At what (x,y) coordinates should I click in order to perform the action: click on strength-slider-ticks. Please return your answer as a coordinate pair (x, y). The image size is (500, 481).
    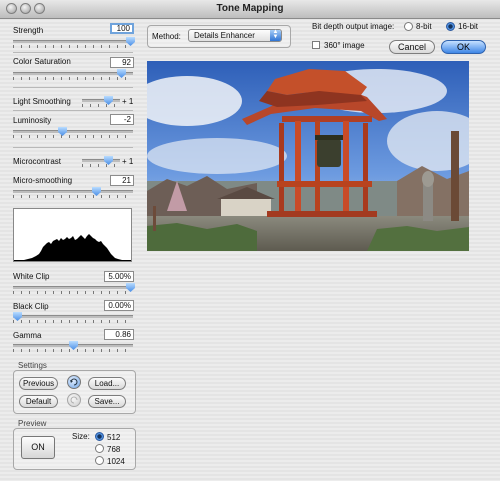
    Looking at the image, I should click on (73, 46).